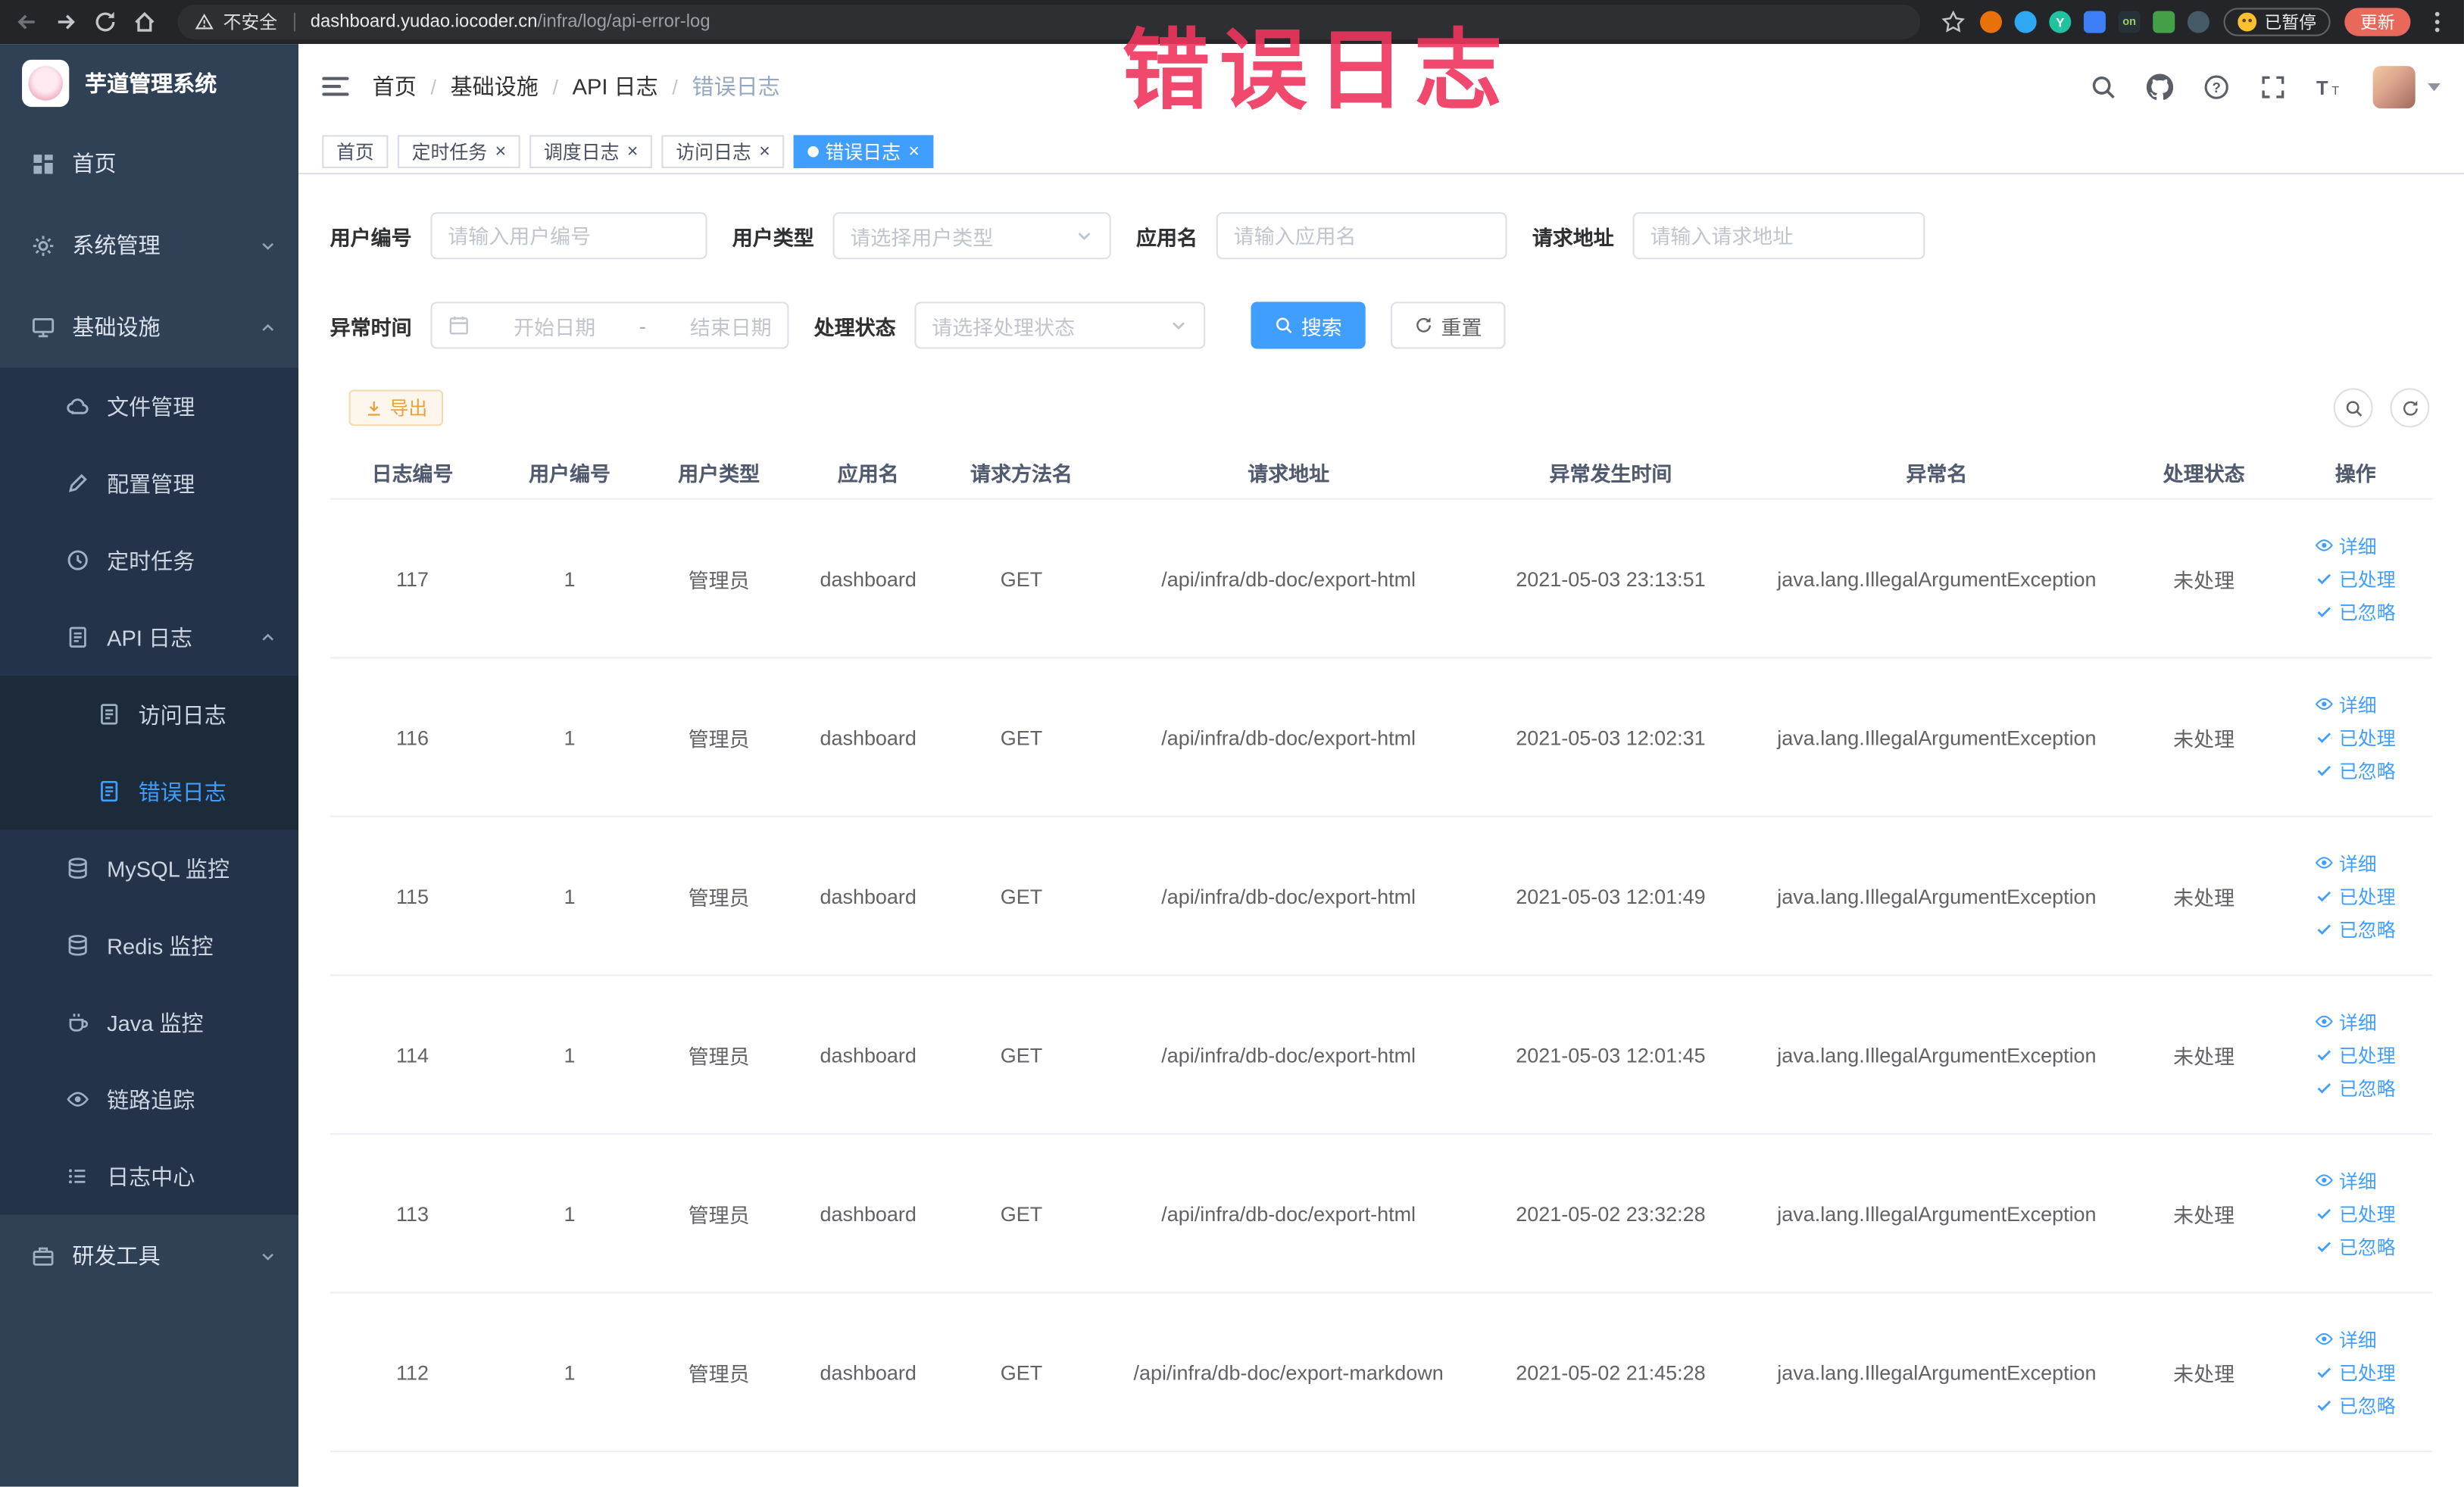 The height and width of the screenshot is (1487, 2464). What do you see at coordinates (1060, 325) in the screenshot?
I see `process-status-select: 请选择处理状态` at bounding box center [1060, 325].